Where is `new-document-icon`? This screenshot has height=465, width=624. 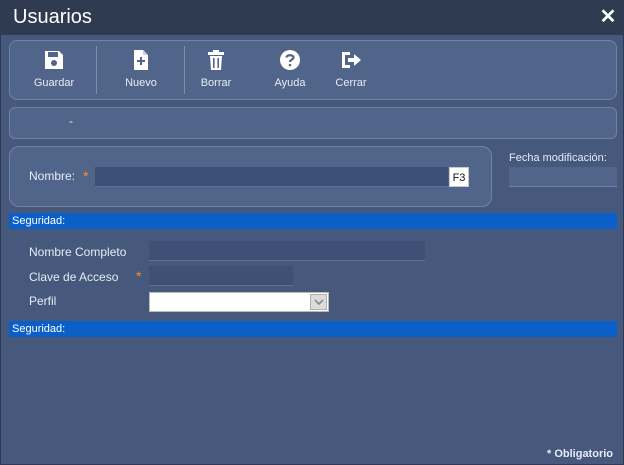 new-document-icon is located at coordinates (141, 60).